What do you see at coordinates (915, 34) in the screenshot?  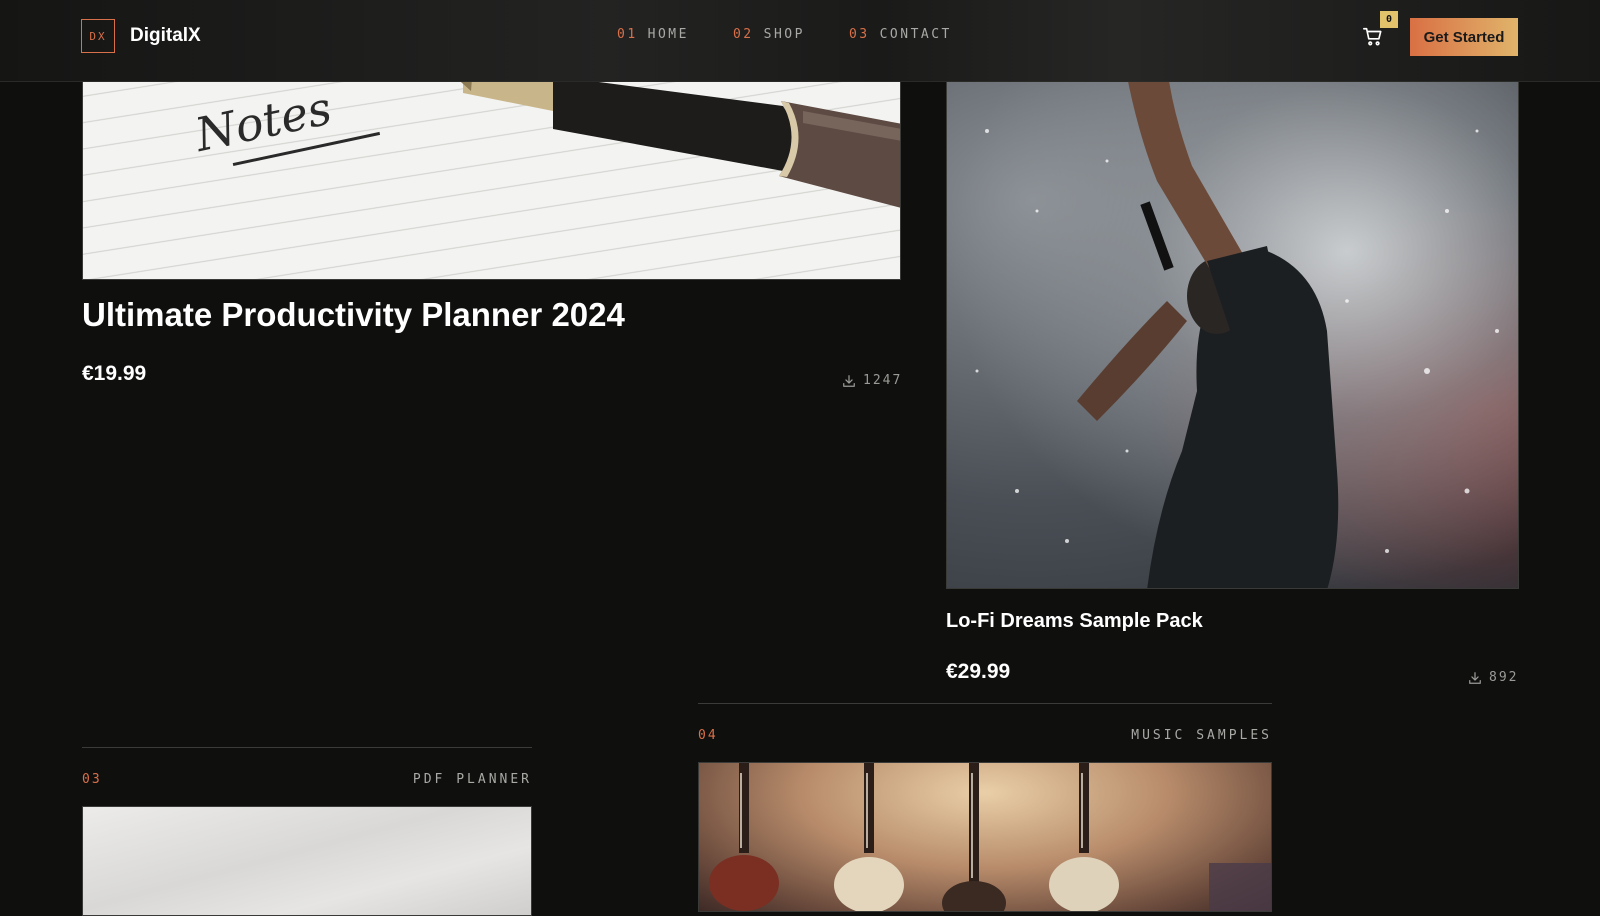 I see `nav-contact-label: CONTACT` at bounding box center [915, 34].